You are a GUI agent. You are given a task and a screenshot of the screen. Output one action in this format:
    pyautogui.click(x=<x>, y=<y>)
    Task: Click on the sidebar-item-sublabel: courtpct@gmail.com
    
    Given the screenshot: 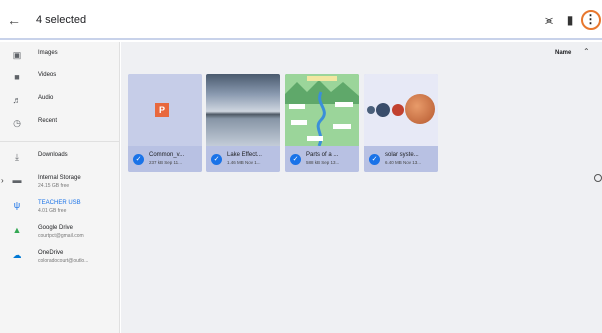 What is the action you would take?
    pyautogui.click(x=61, y=236)
    